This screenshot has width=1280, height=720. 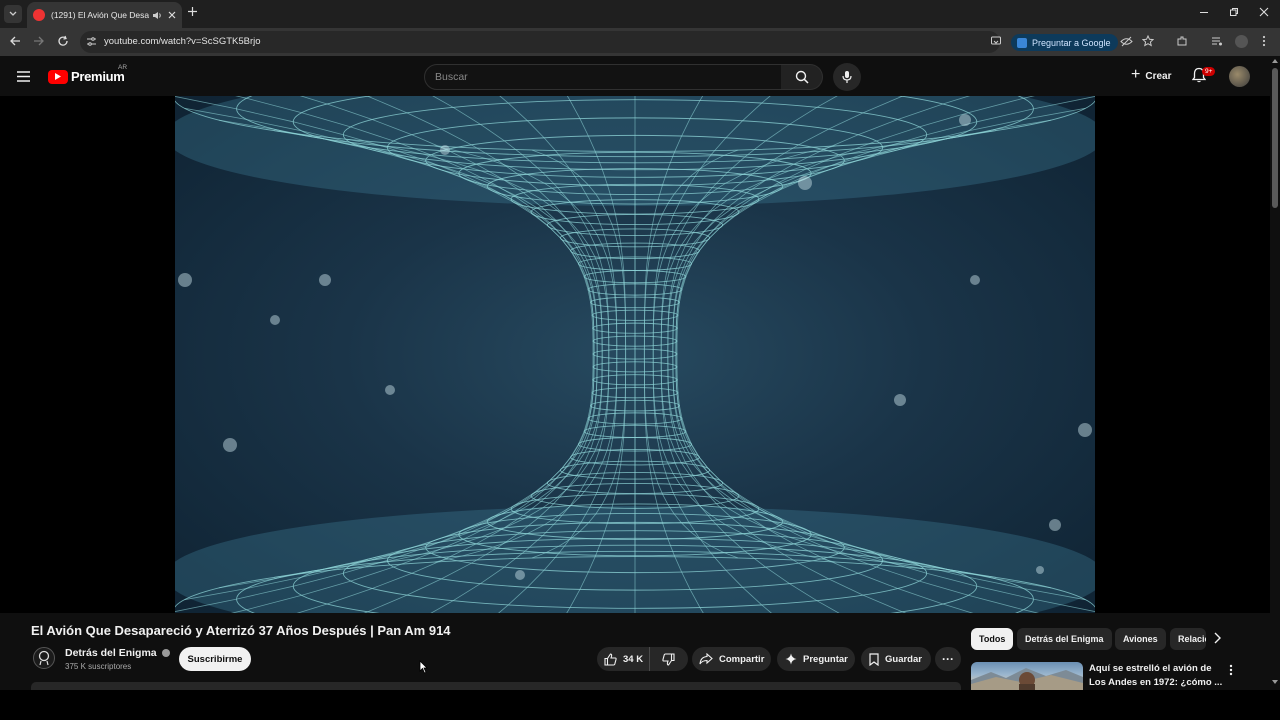 What do you see at coordinates (123, 67) in the screenshot?
I see `region-code: AR` at bounding box center [123, 67].